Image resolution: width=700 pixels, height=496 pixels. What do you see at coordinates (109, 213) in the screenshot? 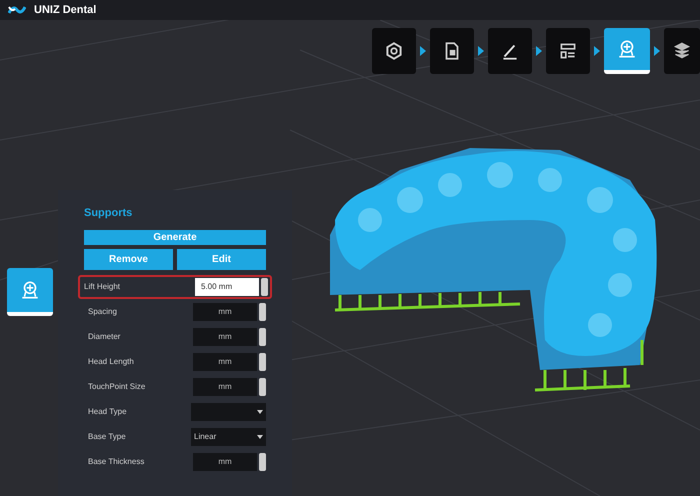
I see `panel-title: Supports` at bounding box center [109, 213].